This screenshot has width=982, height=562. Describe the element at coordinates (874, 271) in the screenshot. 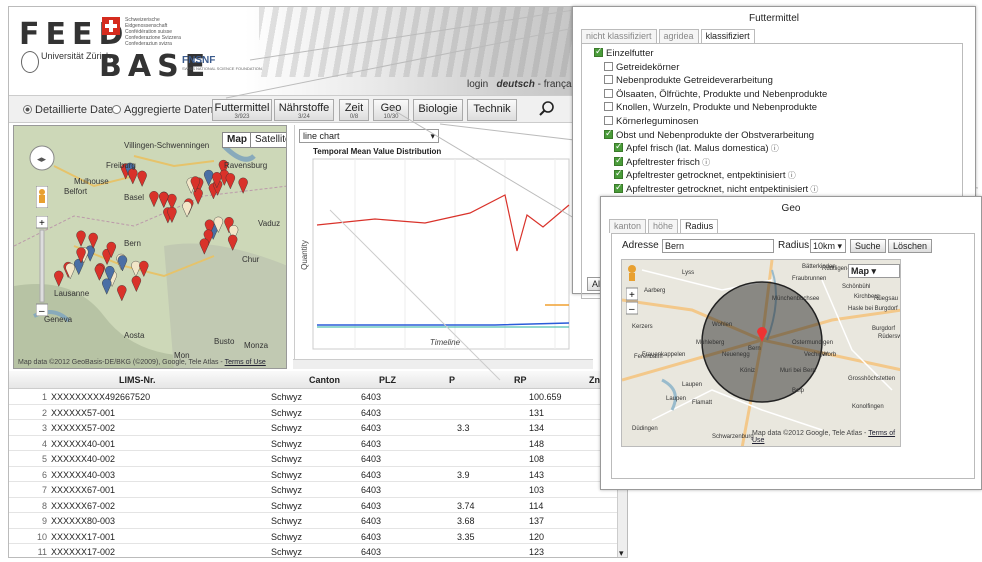

I see `geo-map-type-select: Map ▾` at that location.